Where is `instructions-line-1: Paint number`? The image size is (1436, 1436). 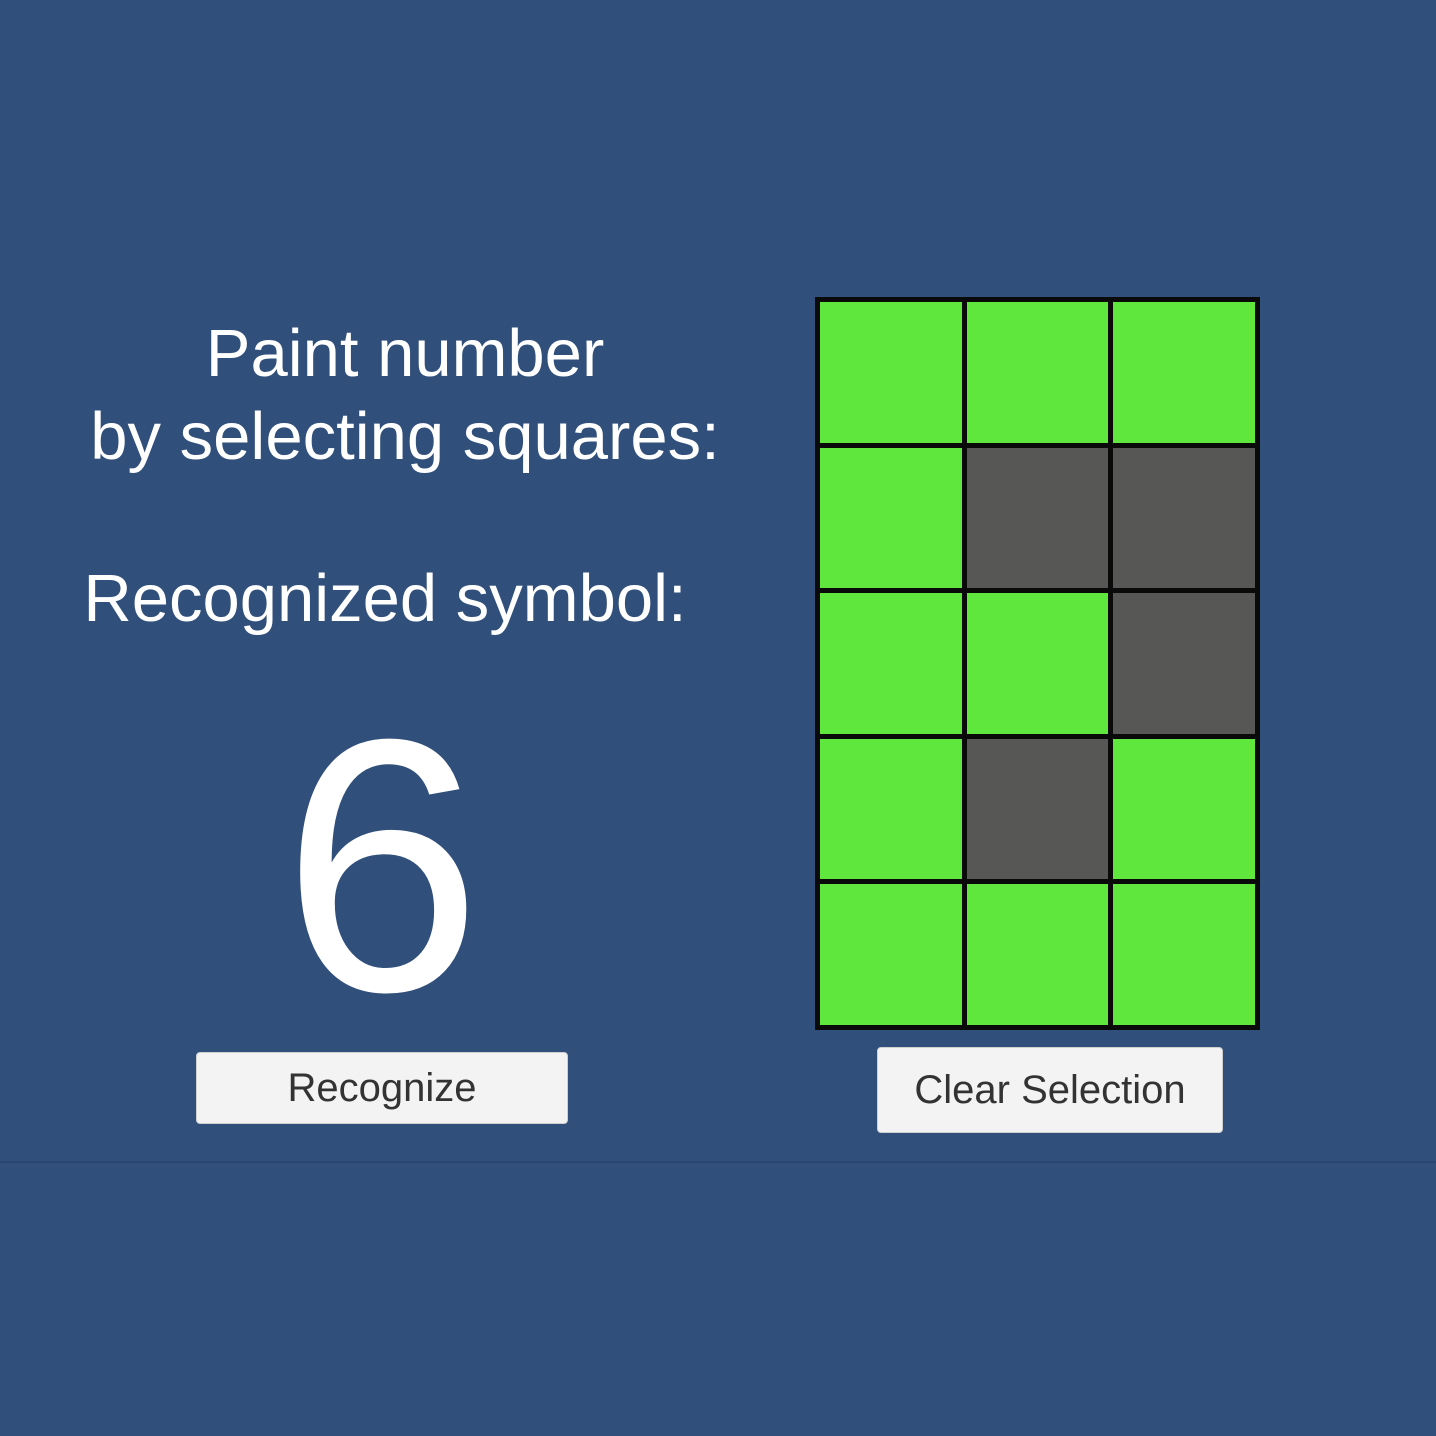 instructions-line-1: Paint number is located at coordinates (405, 353).